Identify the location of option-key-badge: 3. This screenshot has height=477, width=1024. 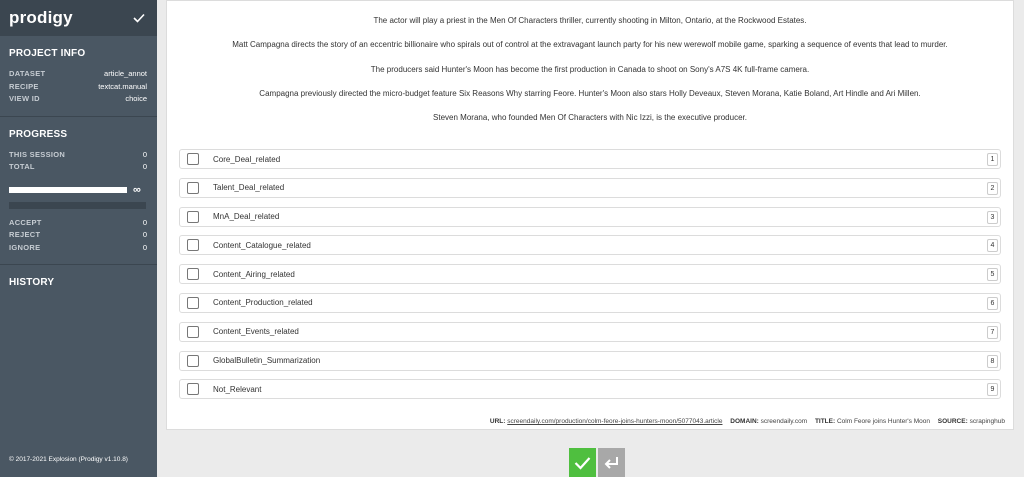
(992, 217).